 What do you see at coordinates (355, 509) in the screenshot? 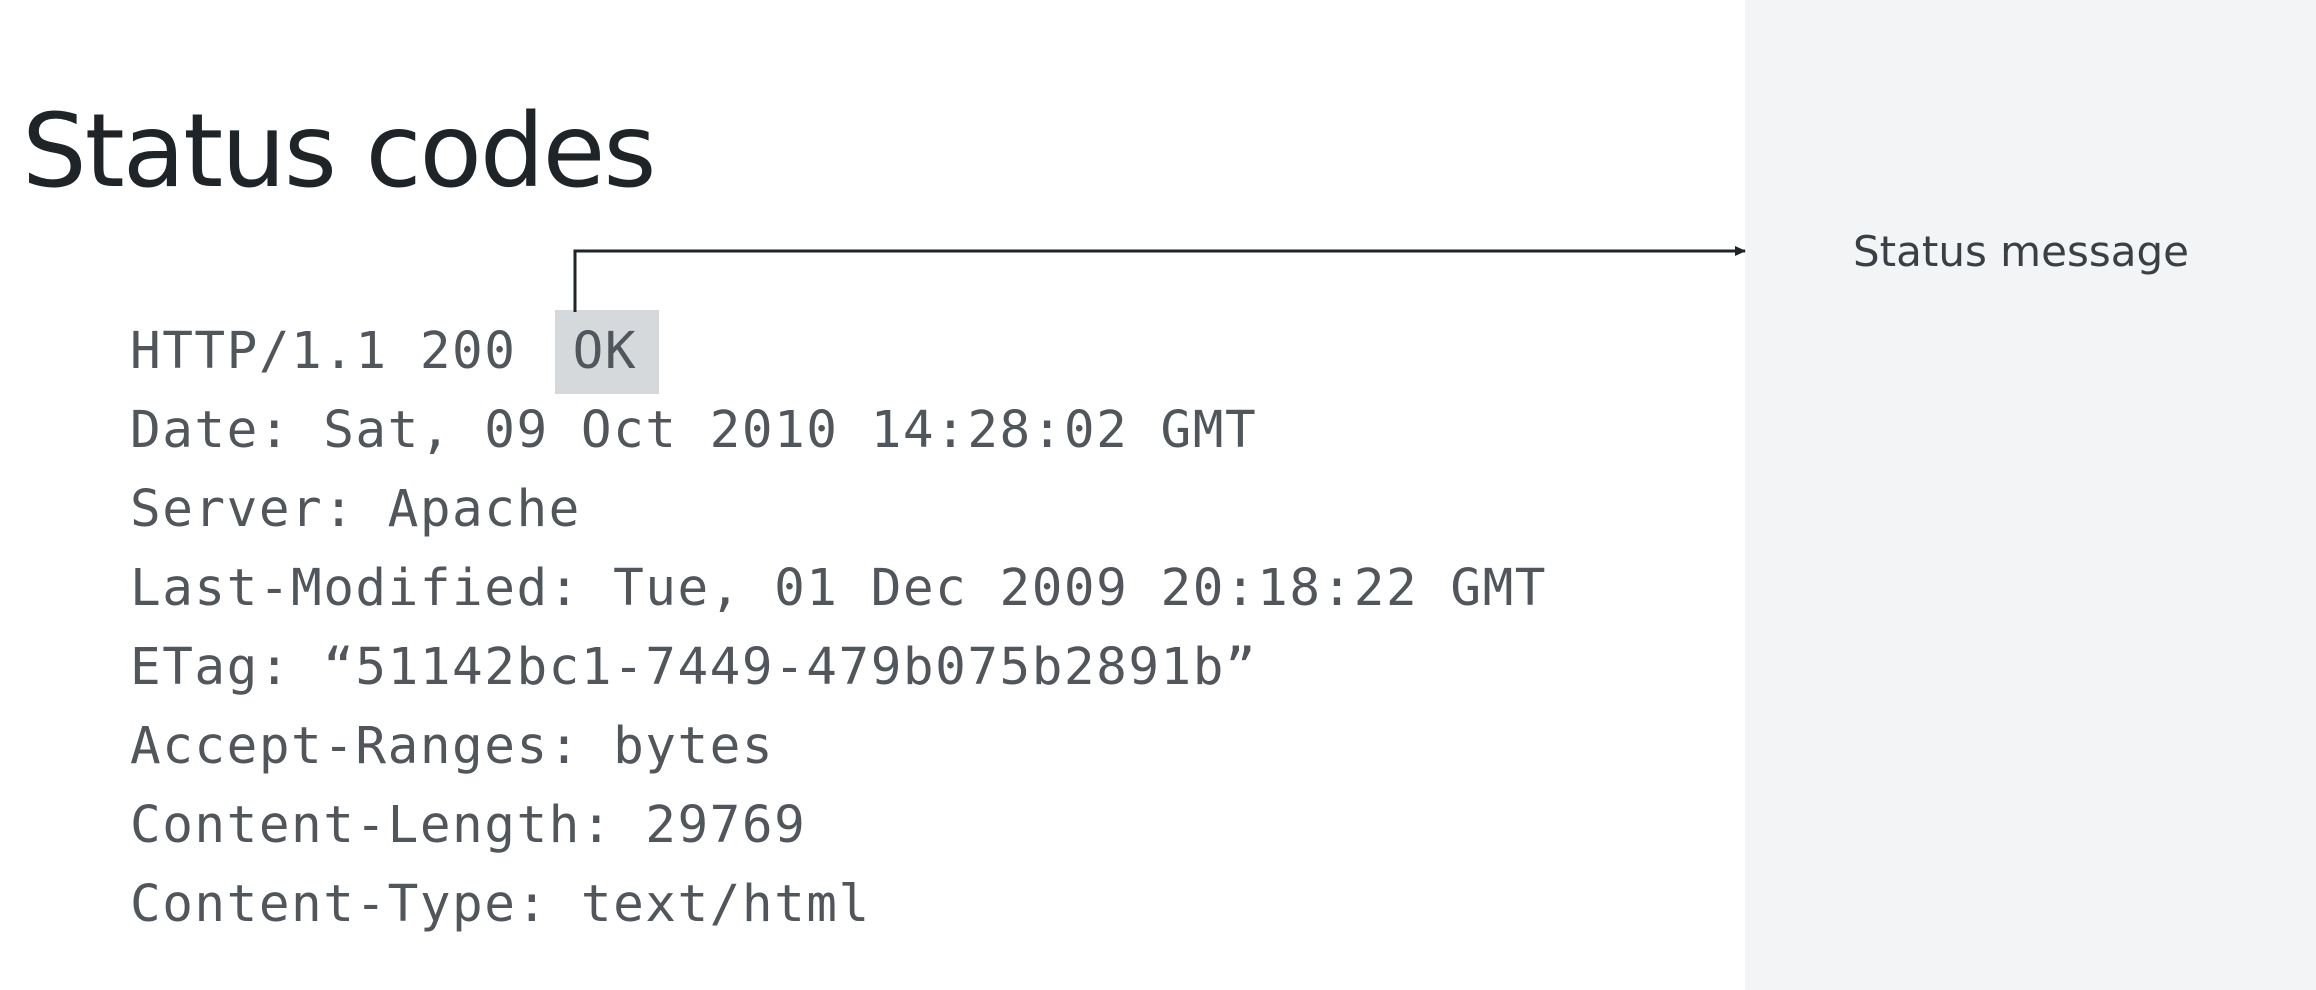
I see `header-line-server: Server: Apache` at bounding box center [355, 509].